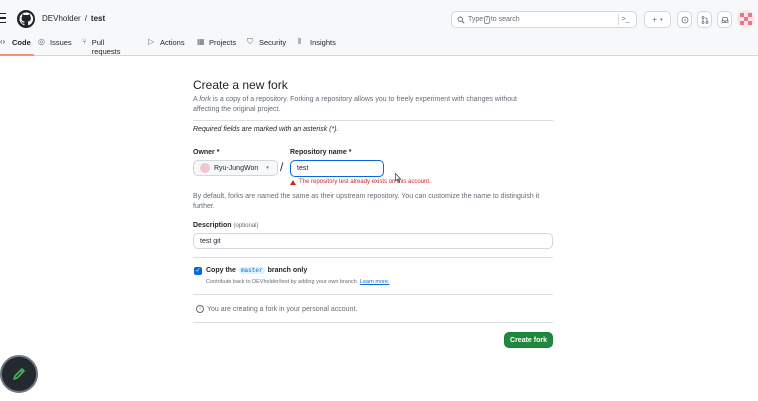 Image resolution: width=758 pixels, height=401 pixels. What do you see at coordinates (746, 19) in the screenshot?
I see `user-avatar` at bounding box center [746, 19].